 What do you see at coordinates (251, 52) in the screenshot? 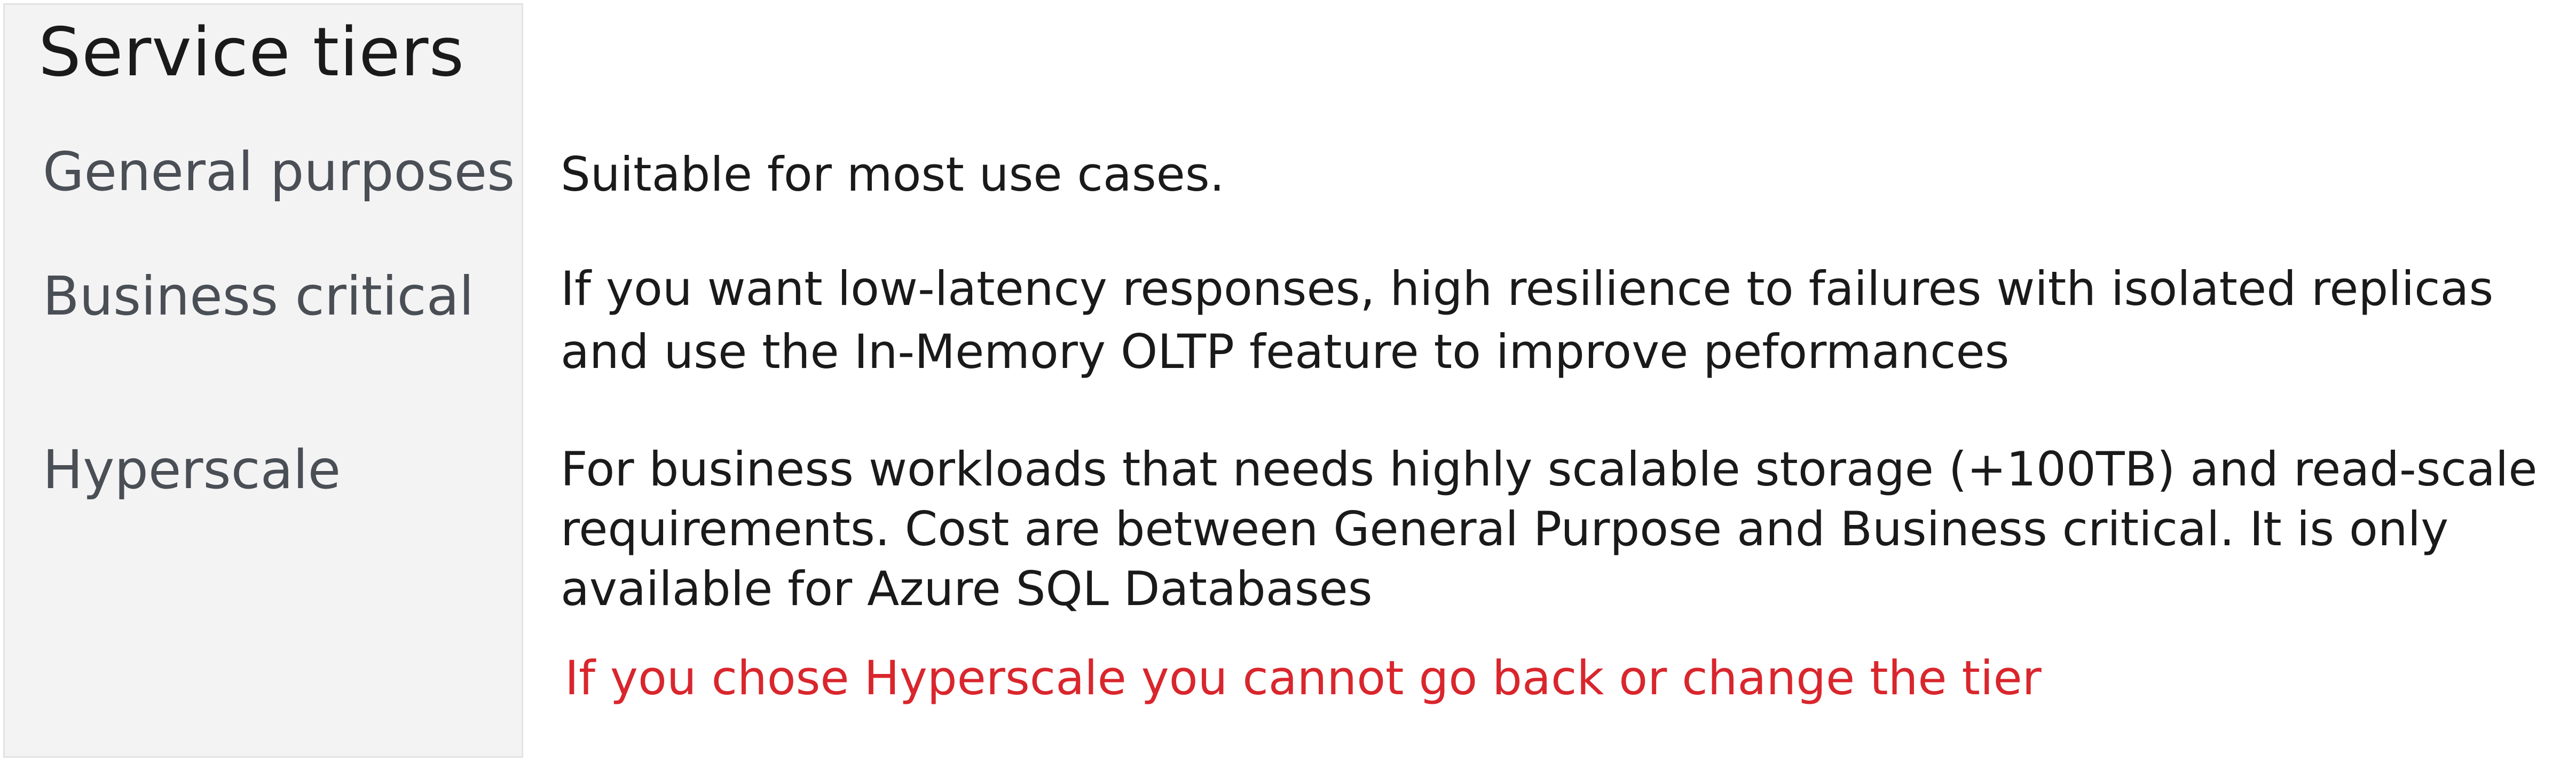
I see `diagram-title: Service tiers` at bounding box center [251, 52].